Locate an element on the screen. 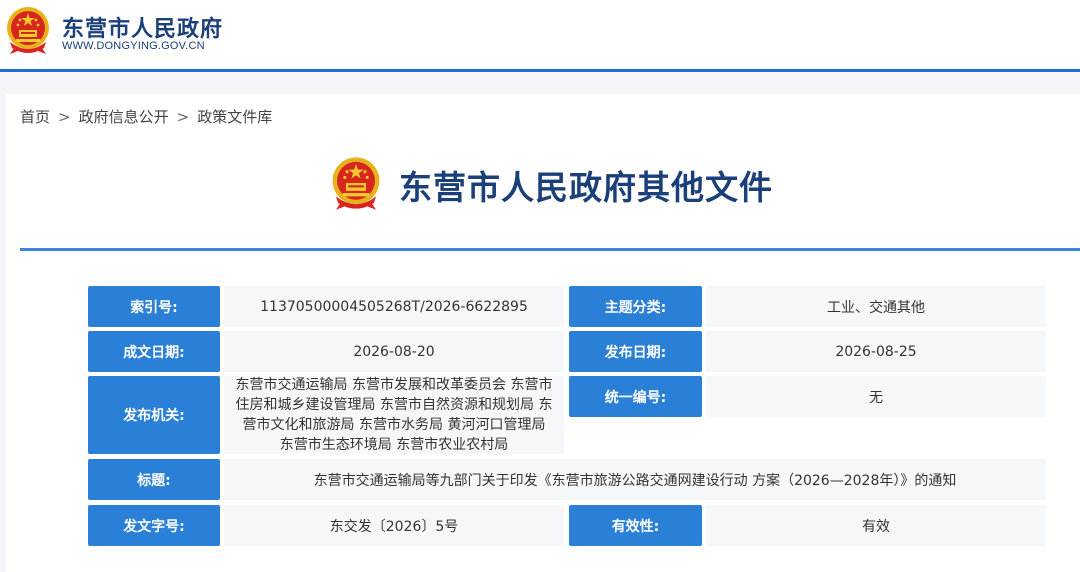  issuer-line: 住房和城乡建设管理局 东营市自然资源和规划局 东 is located at coordinates (394, 405).